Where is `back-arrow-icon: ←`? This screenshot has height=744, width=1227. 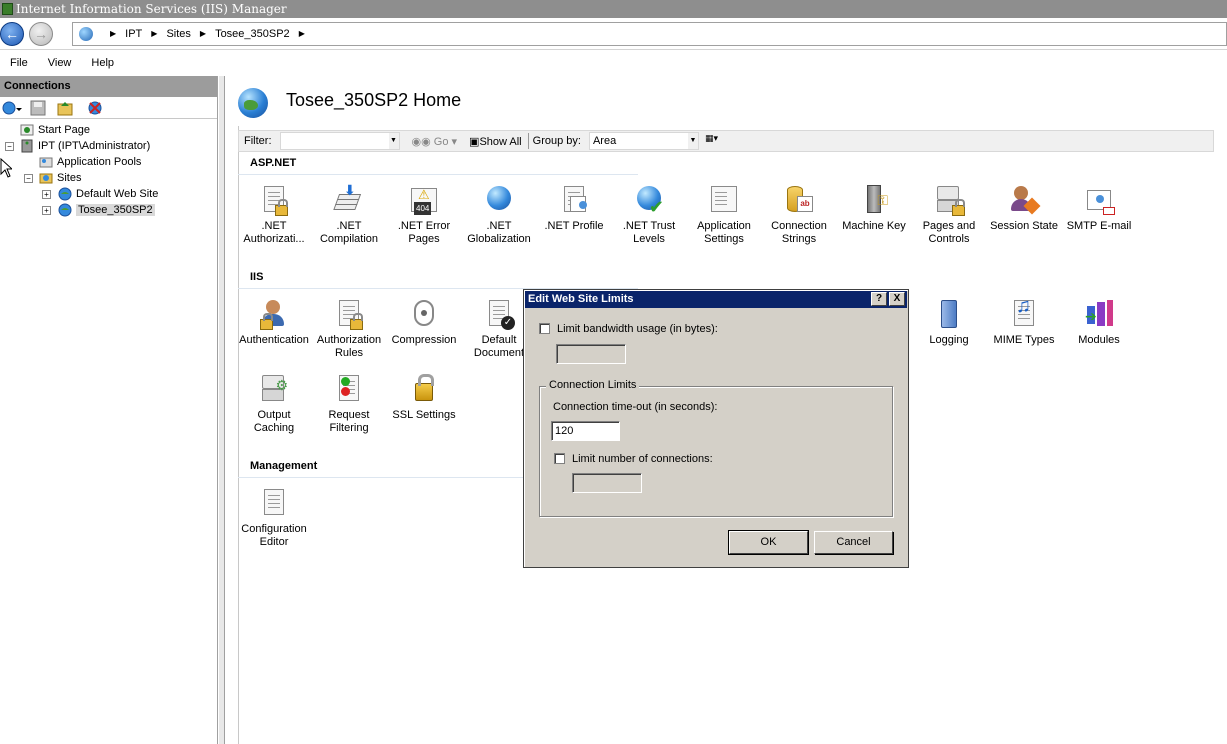
back-arrow-icon: ← is located at coordinates (12, 34).